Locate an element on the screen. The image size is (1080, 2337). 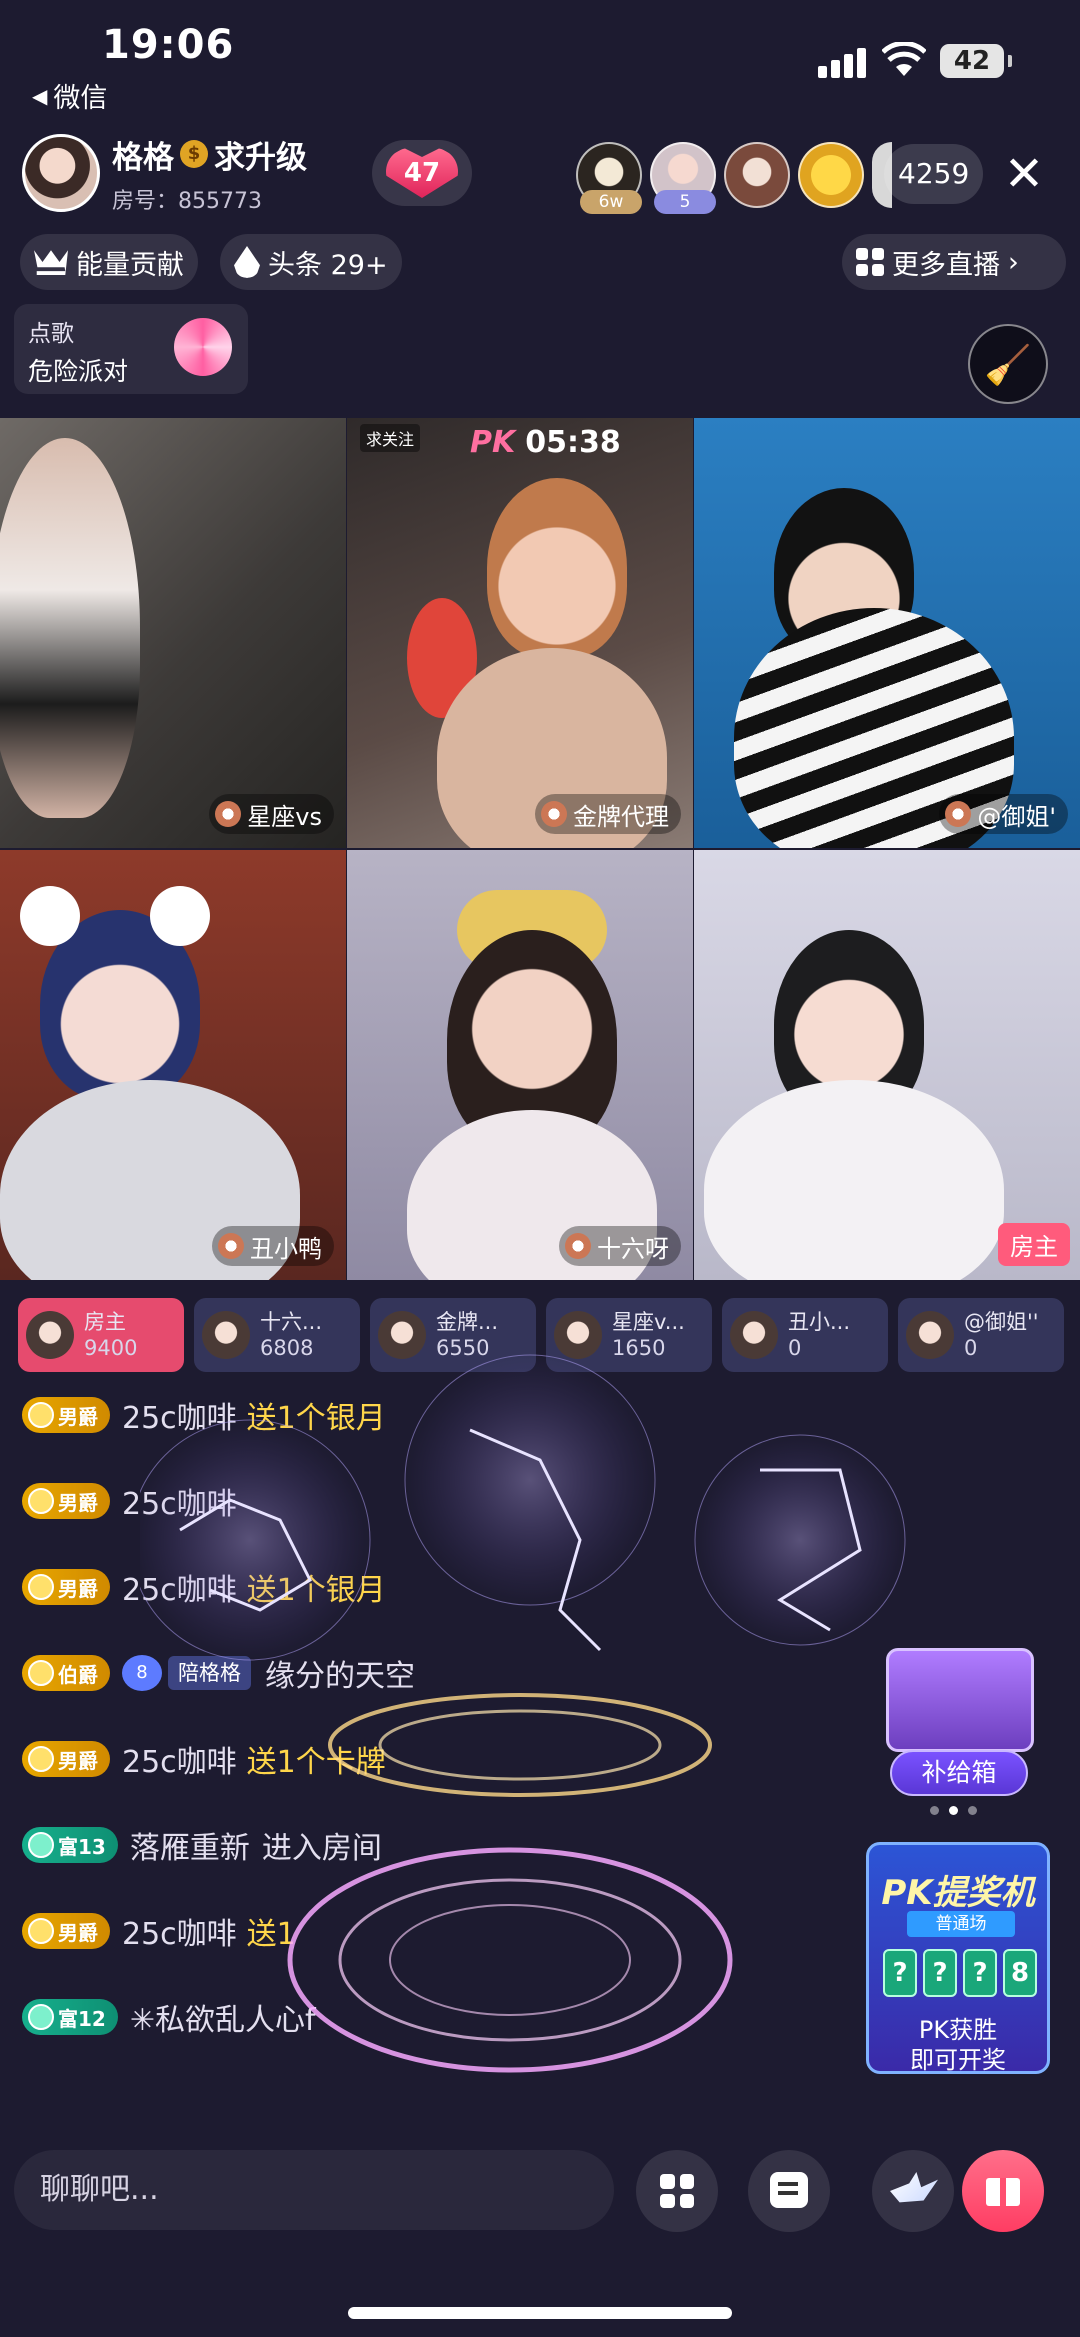
follow-heart-button: 47 is located at coordinates (422, 173).